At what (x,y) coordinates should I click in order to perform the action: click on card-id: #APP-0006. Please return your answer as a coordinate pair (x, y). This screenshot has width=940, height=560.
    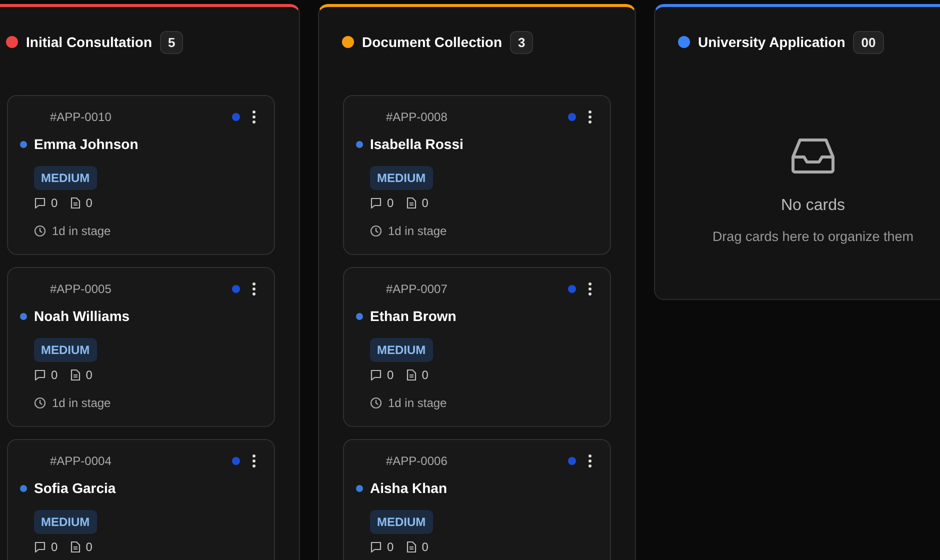
    Looking at the image, I should click on (417, 461).